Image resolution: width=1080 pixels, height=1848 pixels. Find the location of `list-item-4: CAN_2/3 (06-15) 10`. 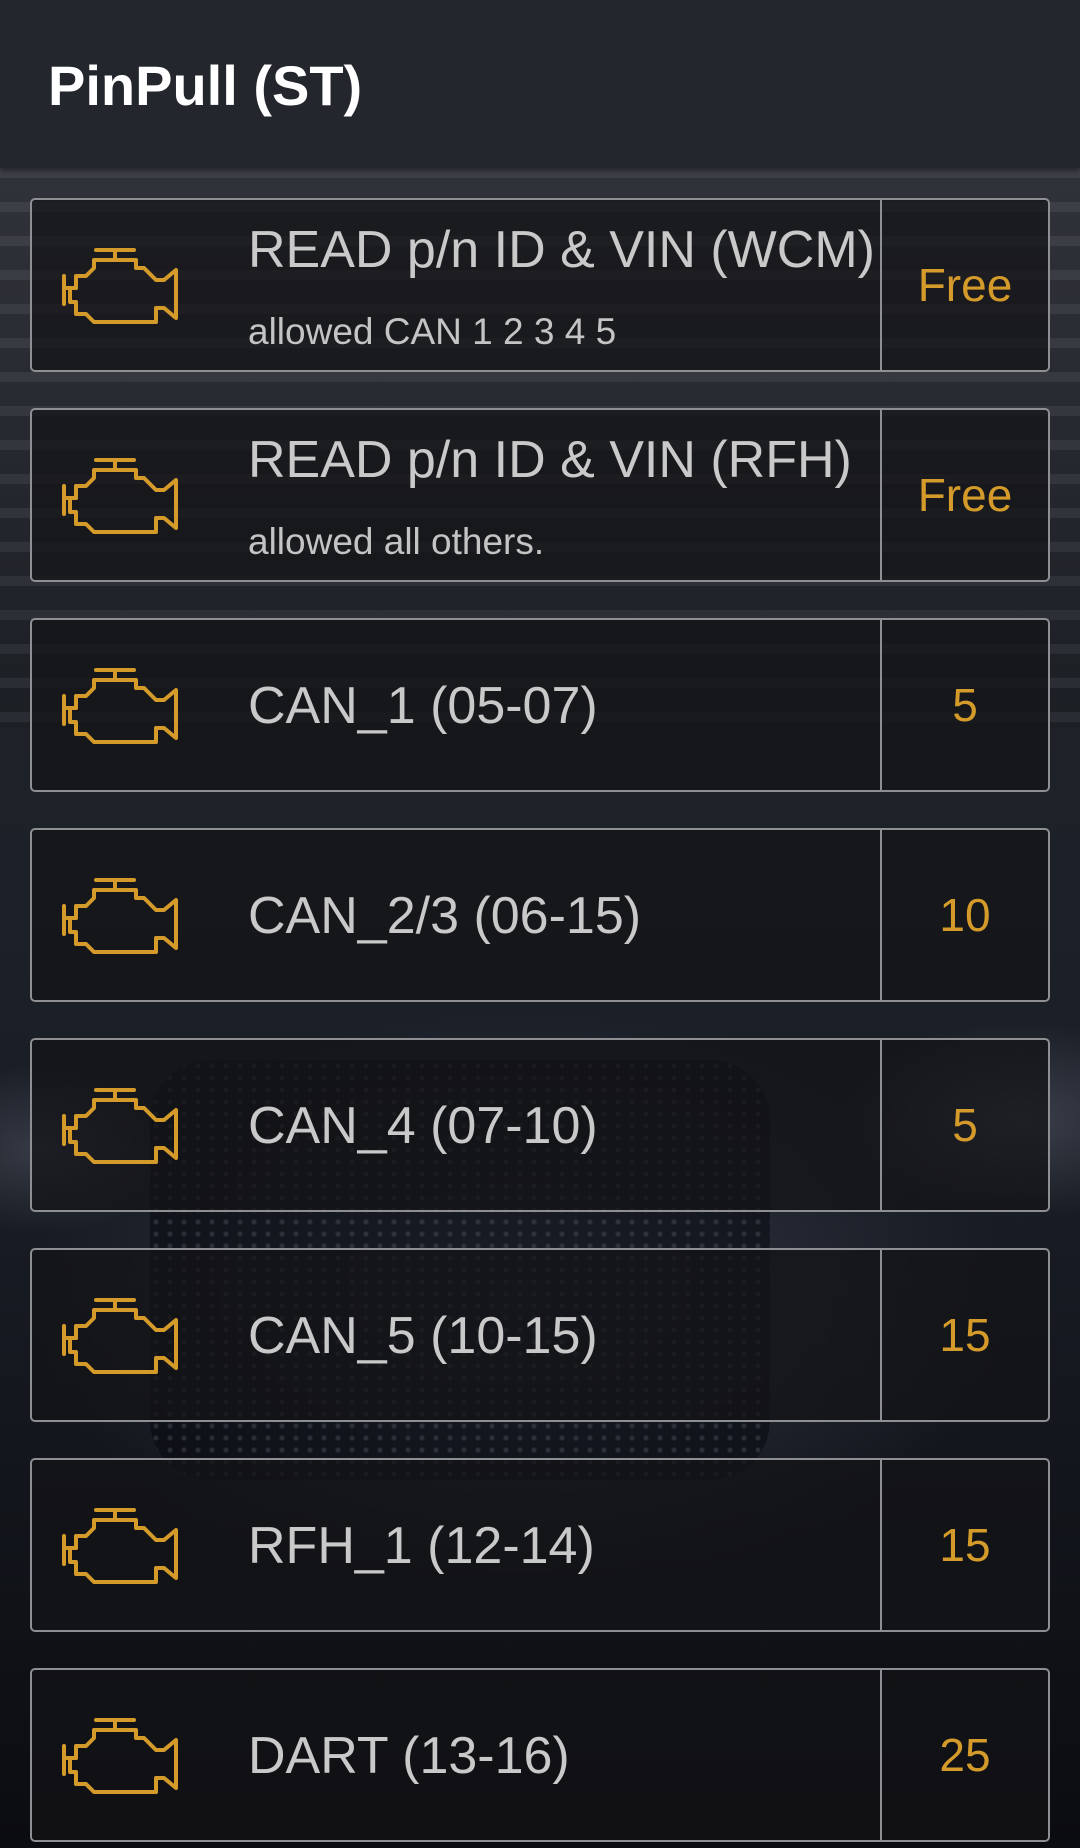

list-item-4: CAN_2/3 (06-15) 10 is located at coordinates (540, 915).